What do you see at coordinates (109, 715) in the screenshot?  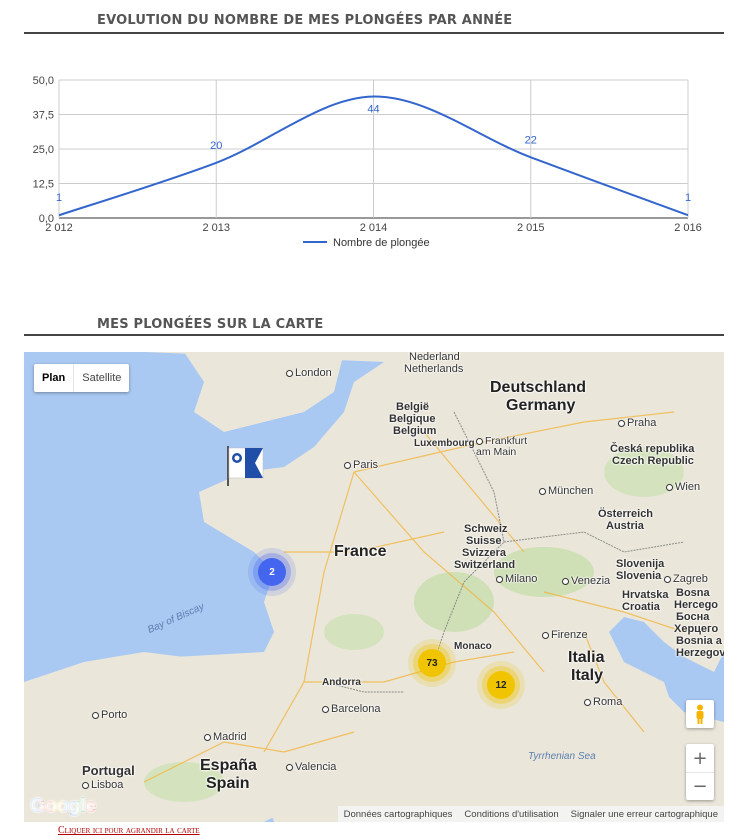 I see `map-label: Porto` at bounding box center [109, 715].